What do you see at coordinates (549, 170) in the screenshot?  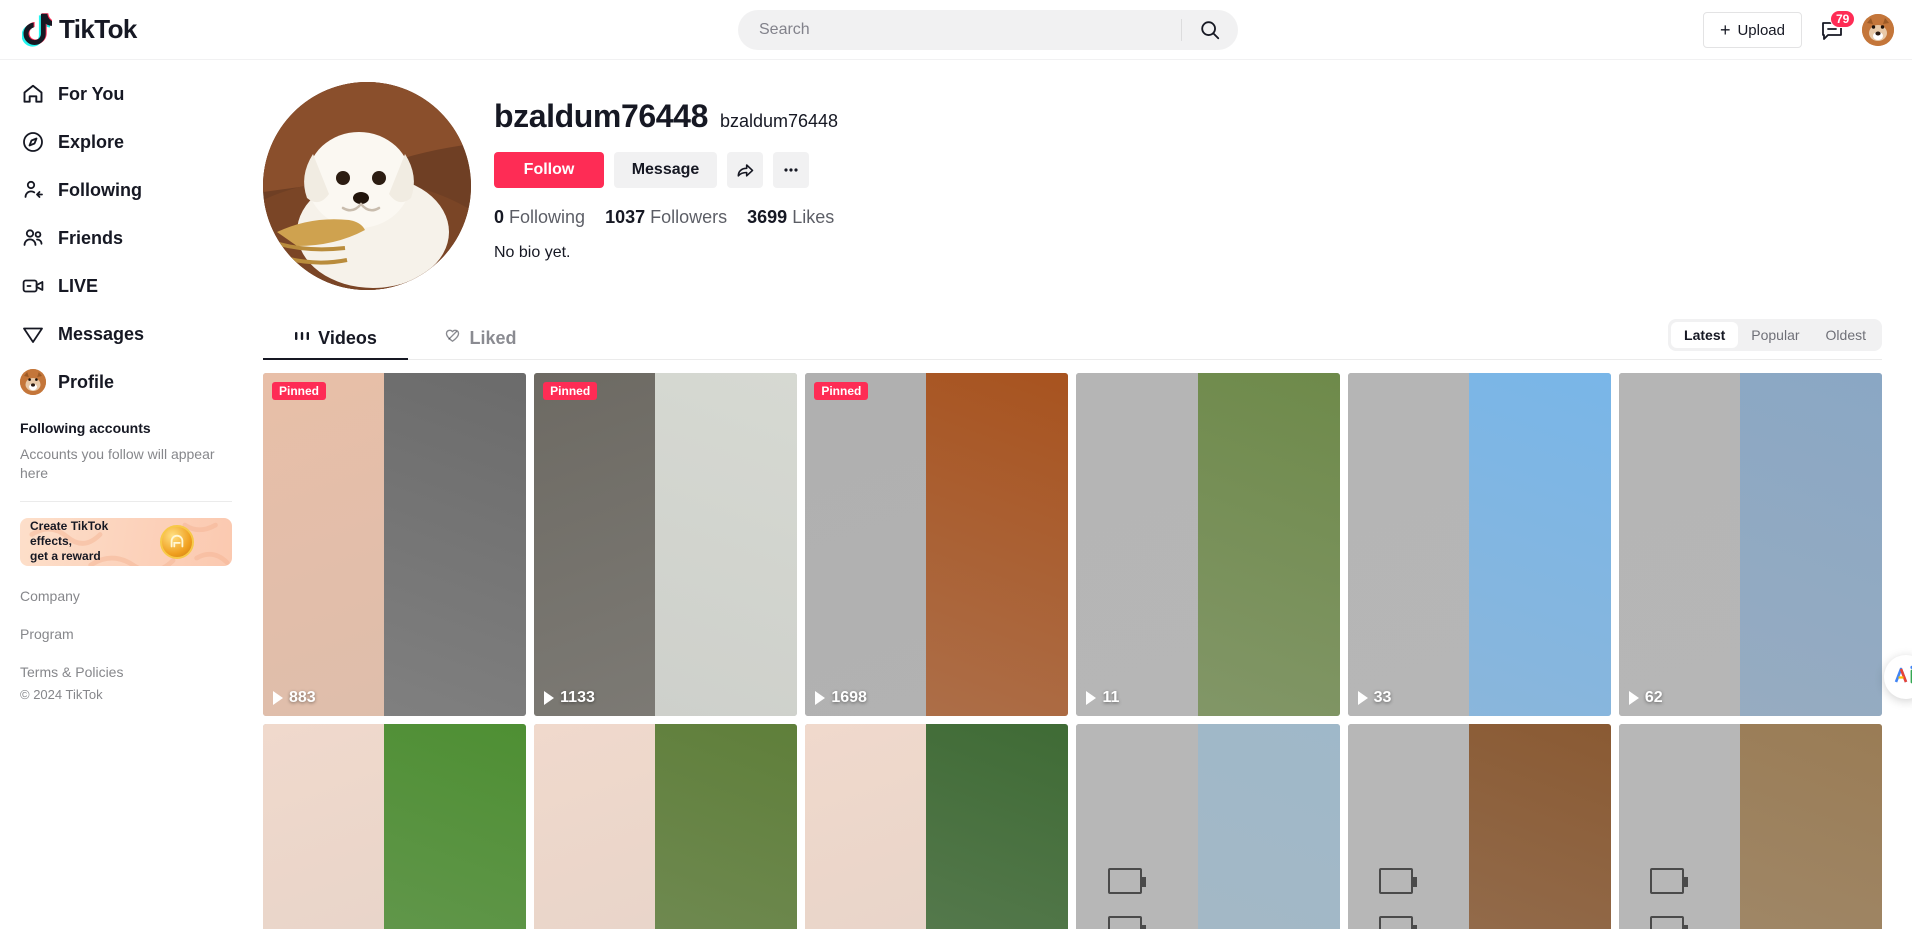 I see `follow-button: Follow` at bounding box center [549, 170].